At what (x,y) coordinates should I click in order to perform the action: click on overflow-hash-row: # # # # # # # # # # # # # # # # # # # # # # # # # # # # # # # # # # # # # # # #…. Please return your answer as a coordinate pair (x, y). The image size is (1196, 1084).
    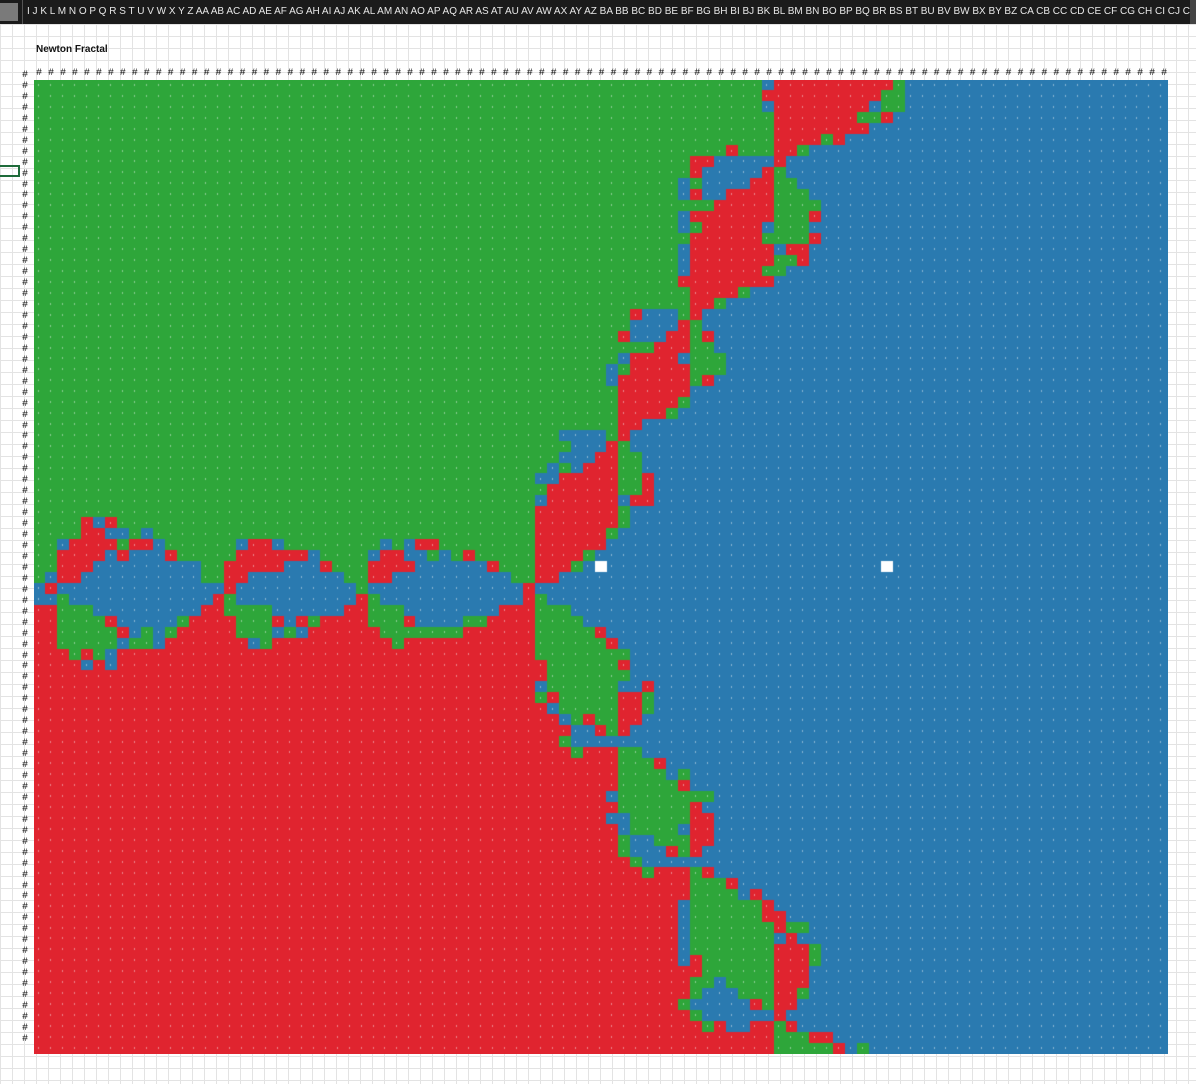
    Looking at the image, I should click on (602, 74).